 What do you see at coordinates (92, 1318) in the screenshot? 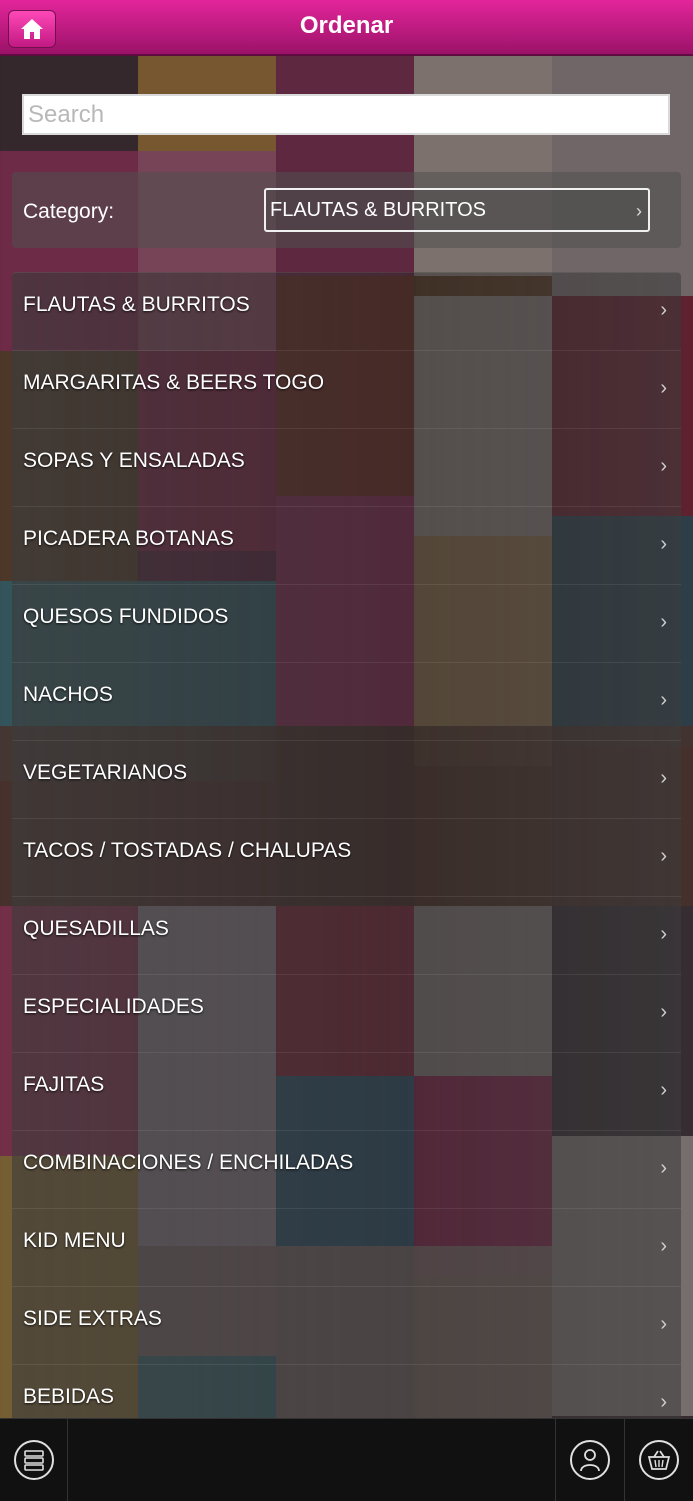
I see `menu-item-label: SIDE EXTRAS` at bounding box center [92, 1318].